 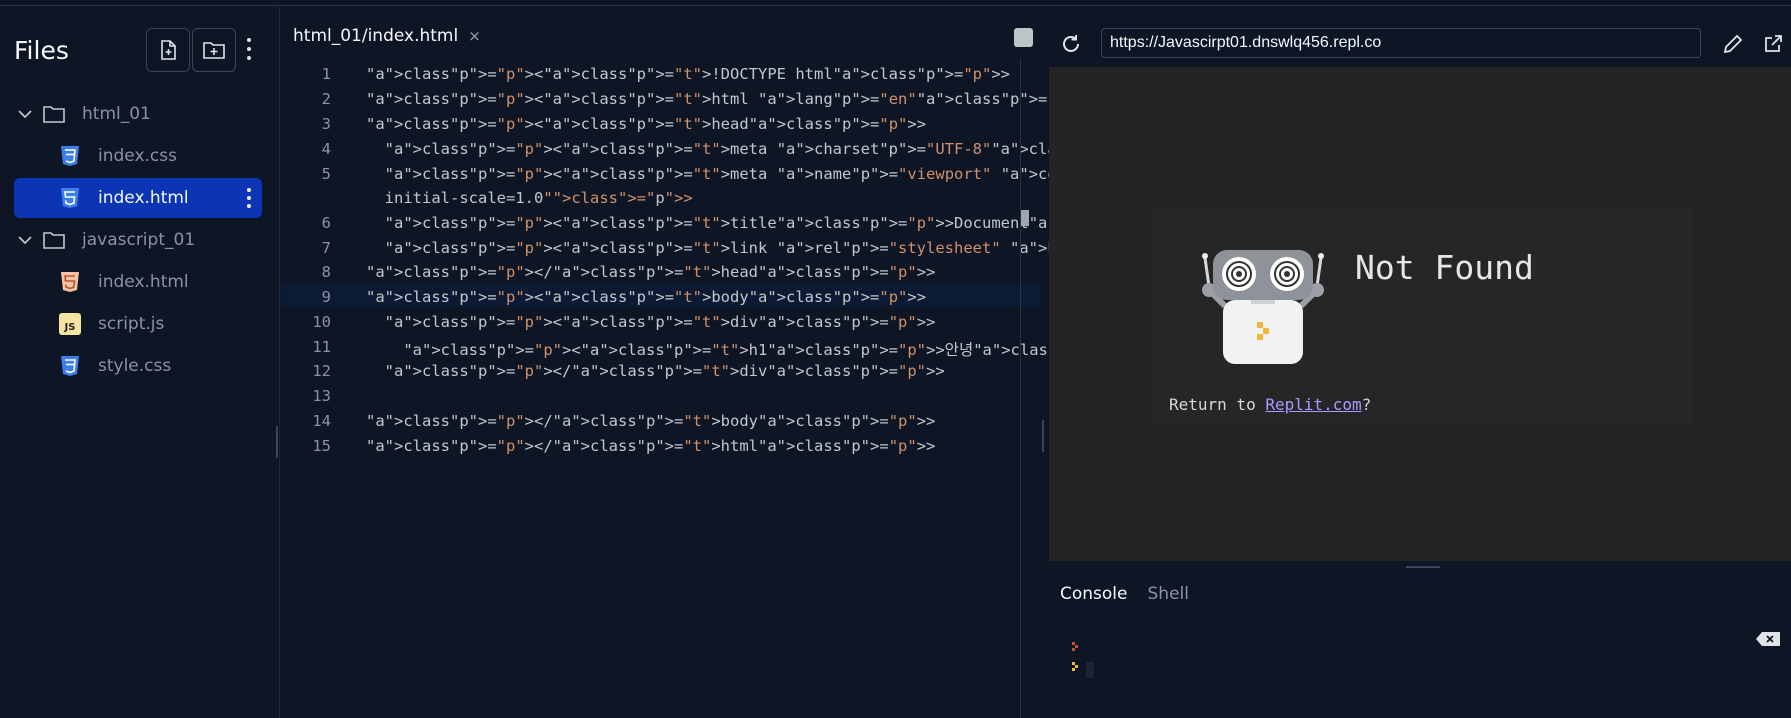 What do you see at coordinates (474, 36) in the screenshot?
I see `close-icon: ×` at bounding box center [474, 36].